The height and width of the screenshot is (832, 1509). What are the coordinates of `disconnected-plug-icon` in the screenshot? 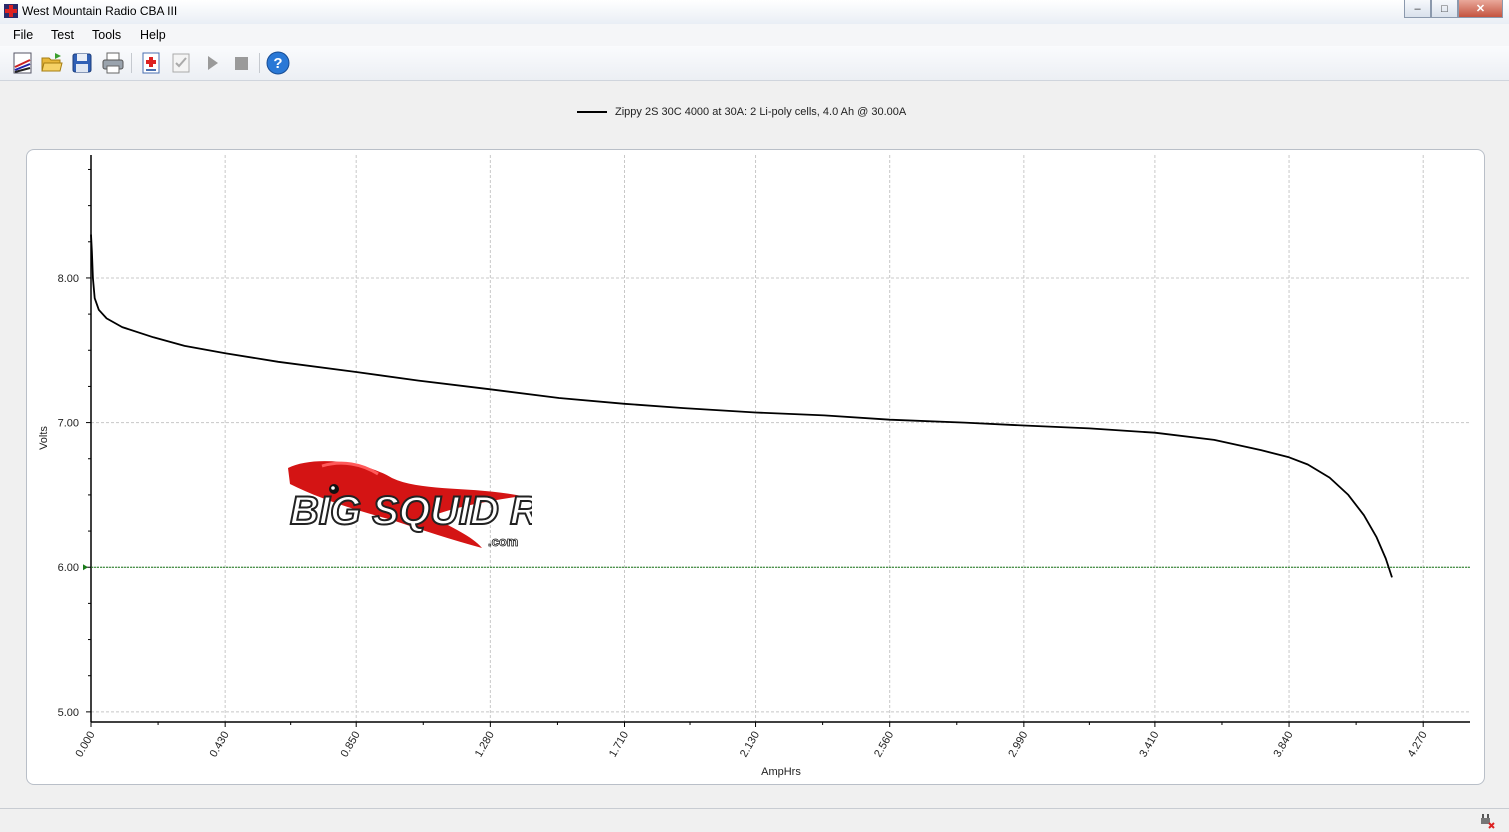 It's located at (1487, 821).